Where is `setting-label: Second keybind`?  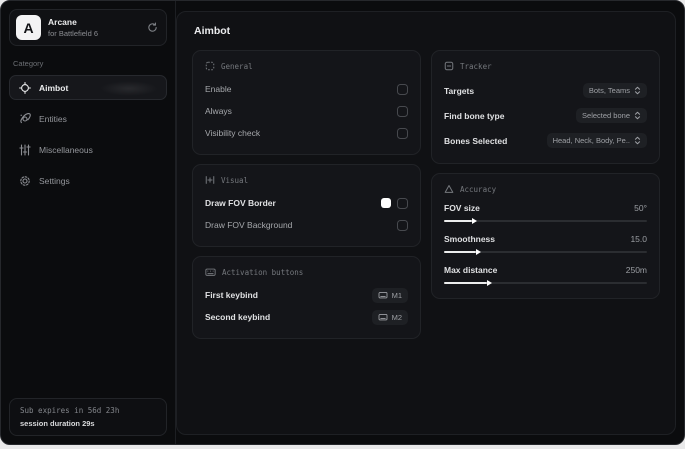 setting-label: Second keybind is located at coordinates (238, 317).